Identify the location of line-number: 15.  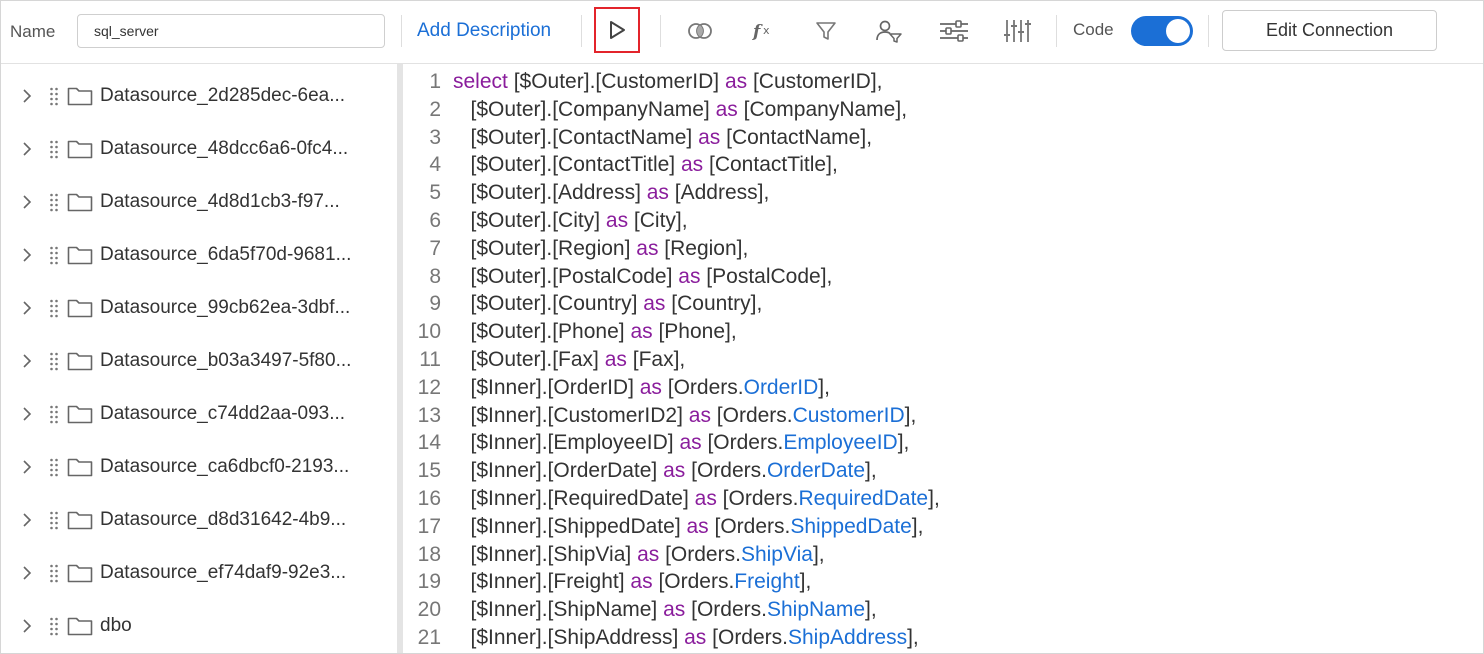
(429, 471).